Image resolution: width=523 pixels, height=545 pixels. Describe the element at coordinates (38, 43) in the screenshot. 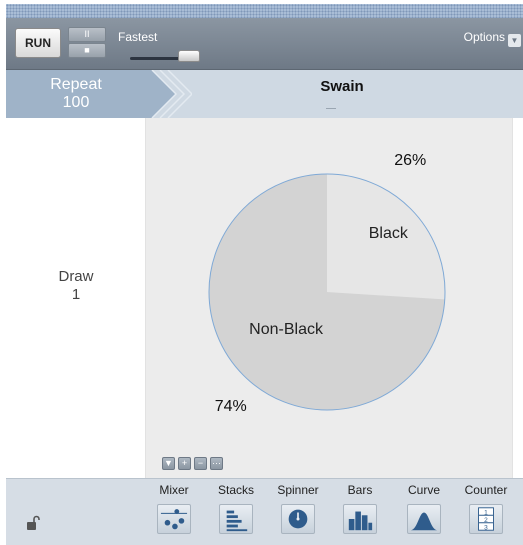

I see `run-button: RUN` at that location.